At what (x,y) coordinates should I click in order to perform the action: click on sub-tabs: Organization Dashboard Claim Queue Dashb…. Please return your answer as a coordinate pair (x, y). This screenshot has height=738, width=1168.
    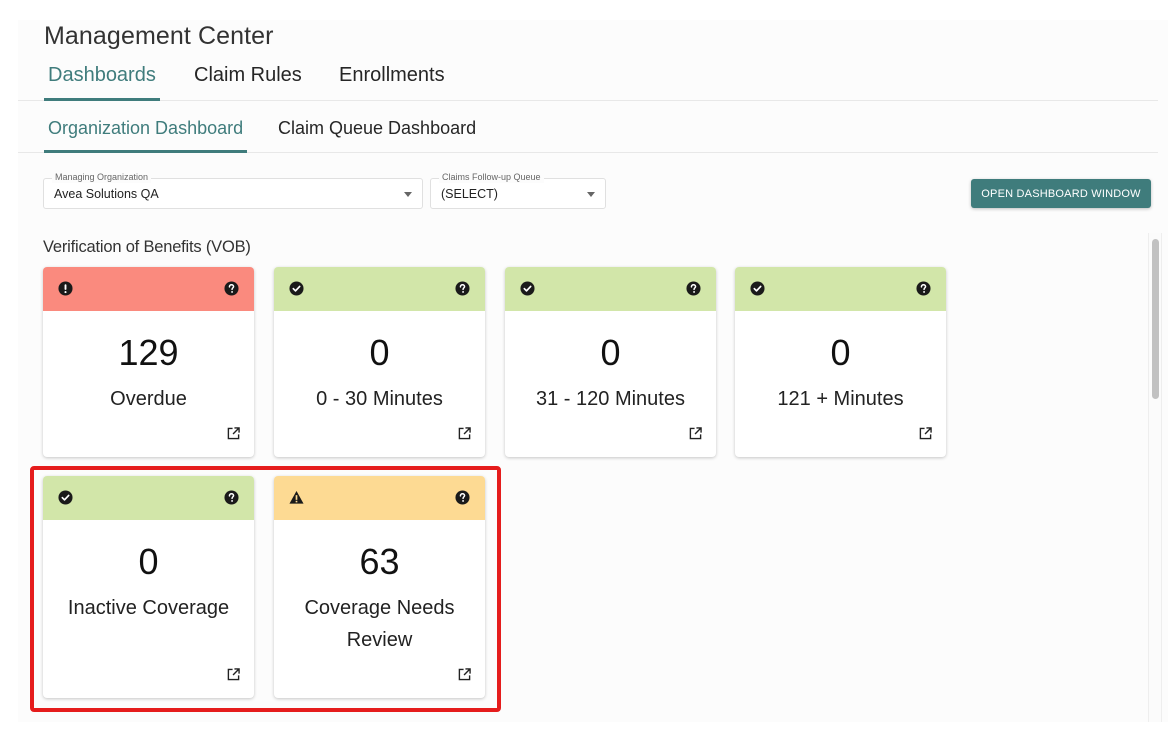
    Looking at the image, I should click on (588, 135).